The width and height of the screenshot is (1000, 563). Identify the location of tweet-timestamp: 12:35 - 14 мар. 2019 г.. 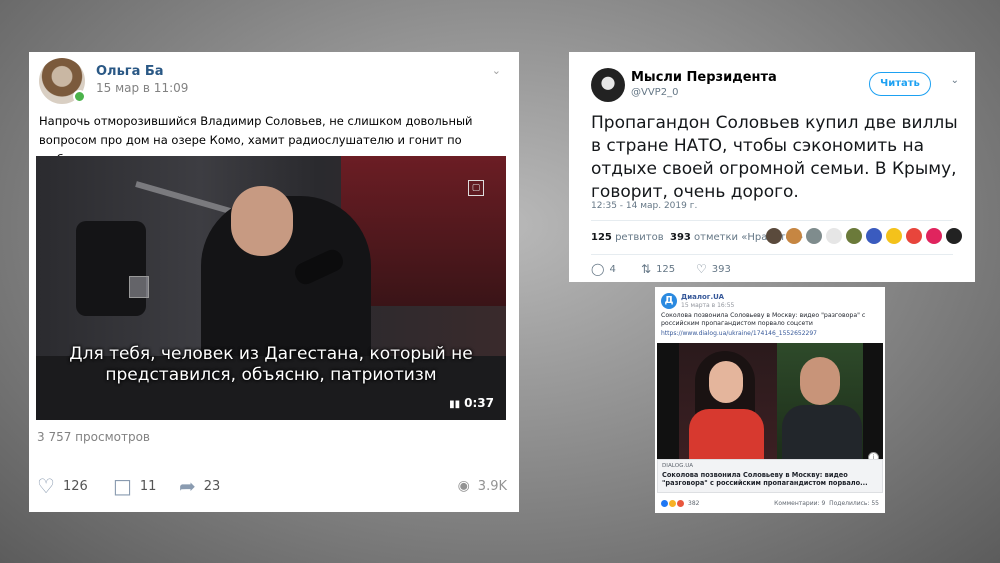
(644, 206).